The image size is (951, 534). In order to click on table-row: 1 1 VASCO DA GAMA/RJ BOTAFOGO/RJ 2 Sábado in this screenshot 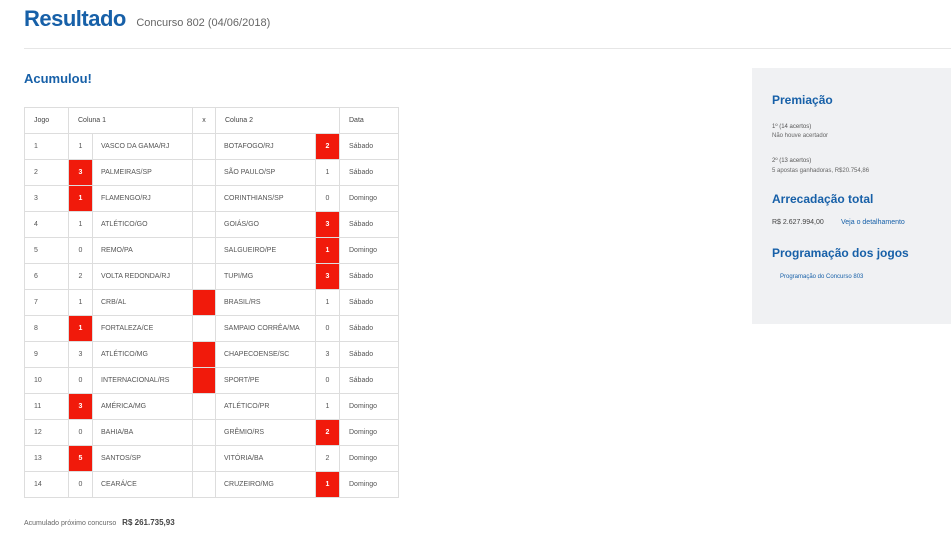, I will do `click(211, 146)`.